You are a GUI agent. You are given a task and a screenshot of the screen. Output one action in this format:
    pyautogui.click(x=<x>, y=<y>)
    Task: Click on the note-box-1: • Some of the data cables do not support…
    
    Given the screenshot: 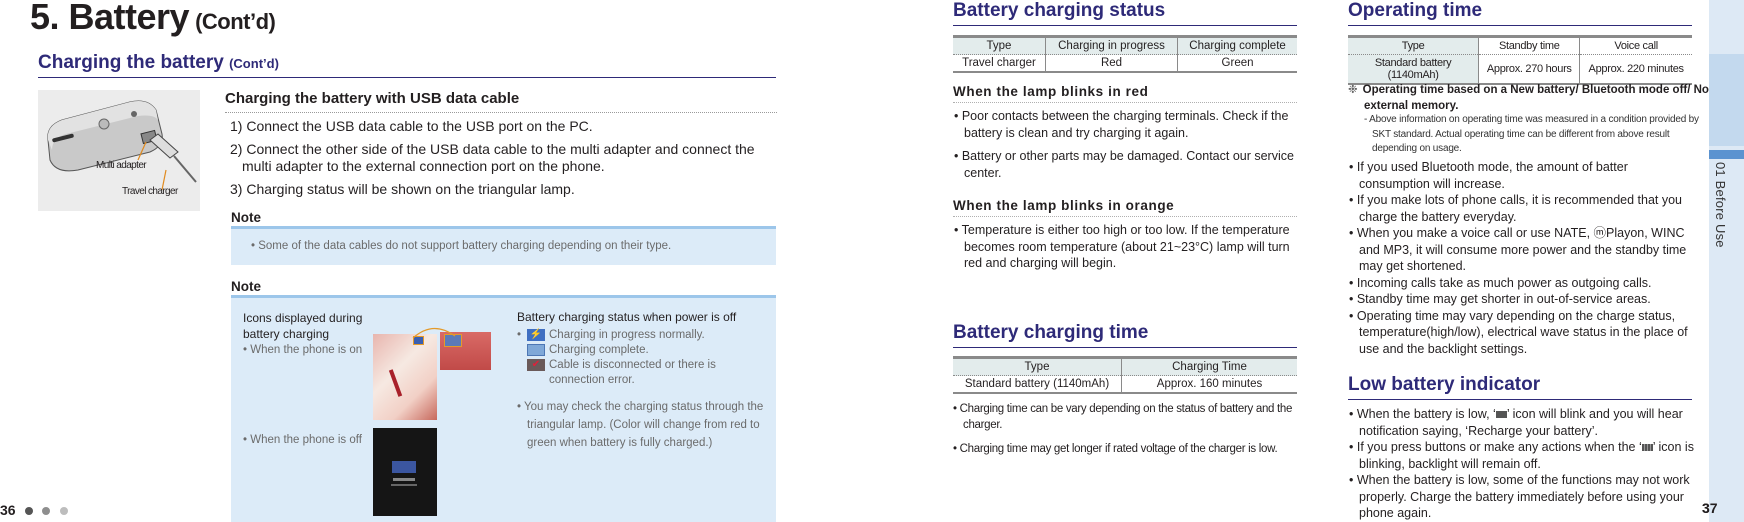 What is the action you would take?
    pyautogui.click(x=503, y=247)
    